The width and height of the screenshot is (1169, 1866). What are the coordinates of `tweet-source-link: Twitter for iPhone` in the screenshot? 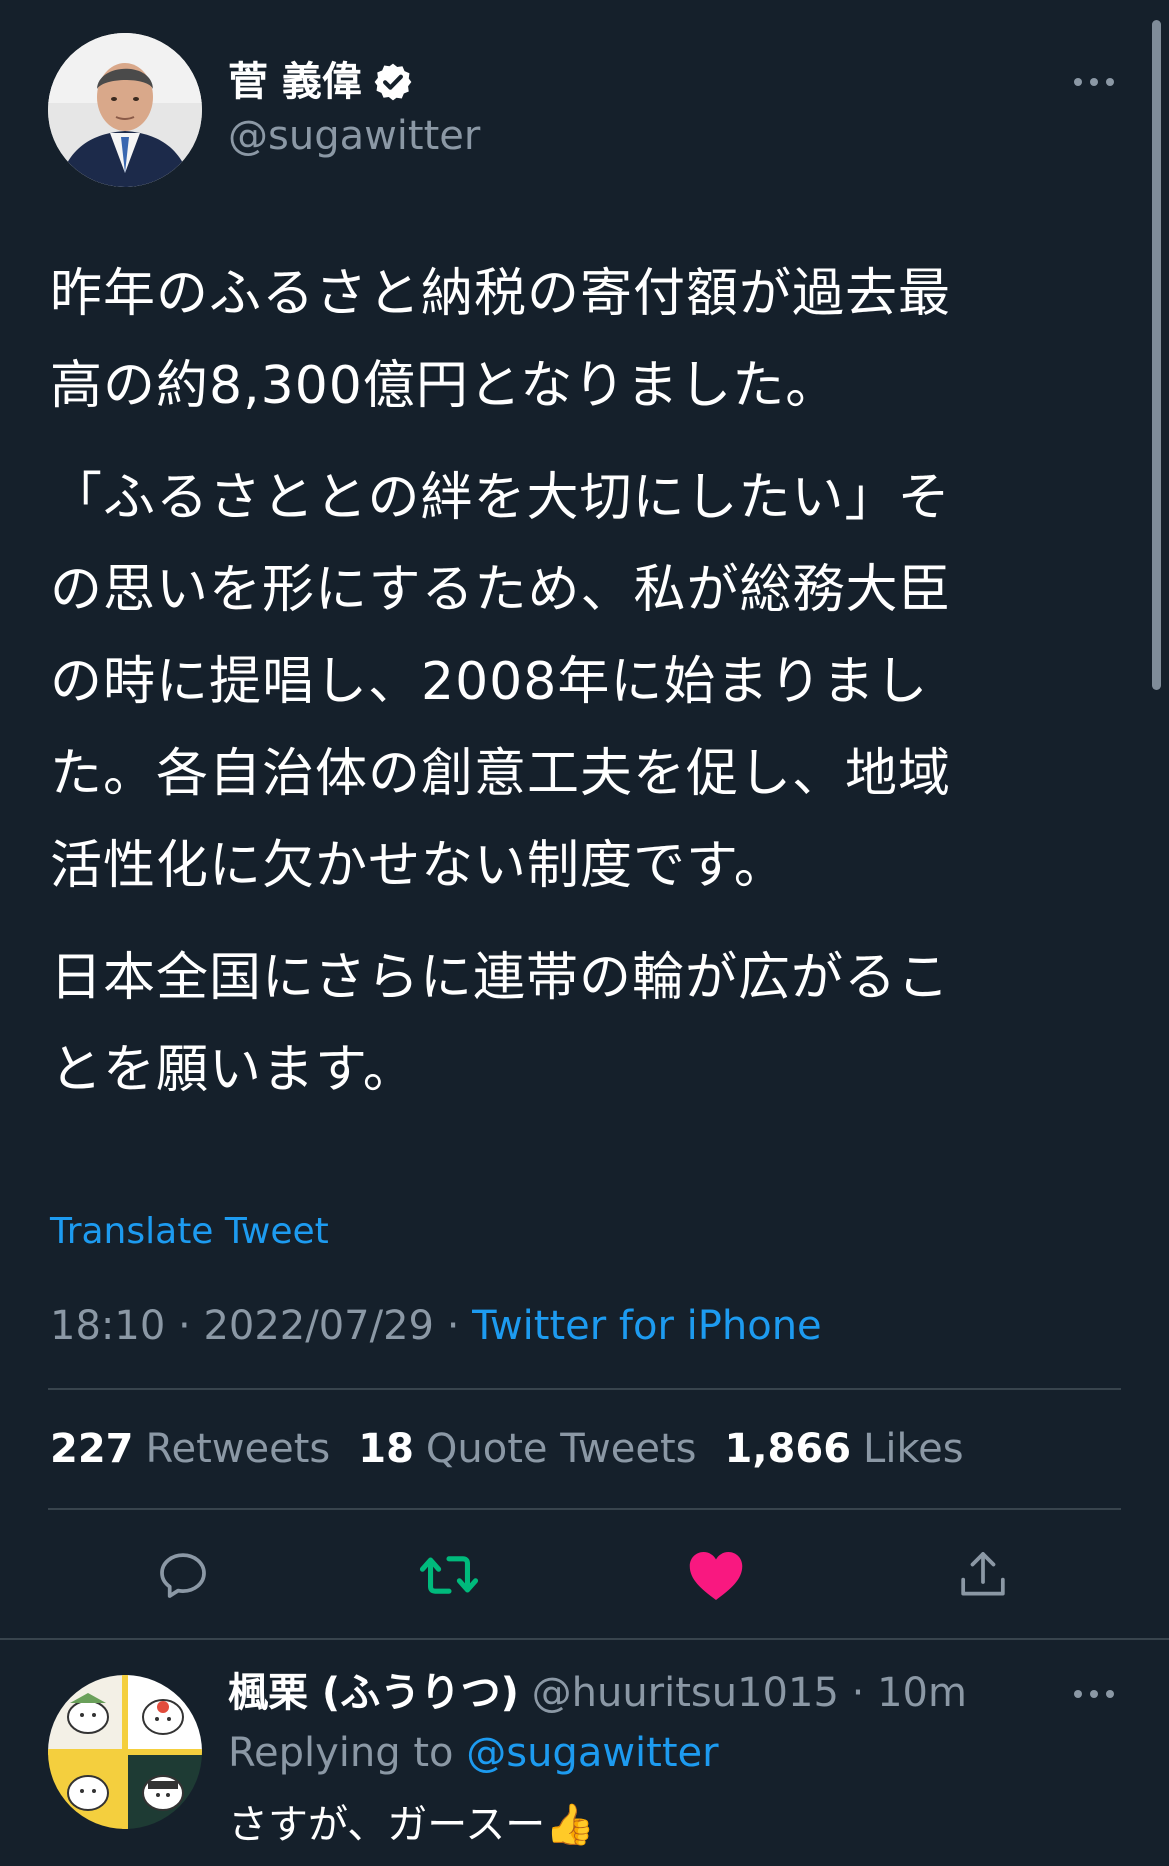 It's located at (647, 1326).